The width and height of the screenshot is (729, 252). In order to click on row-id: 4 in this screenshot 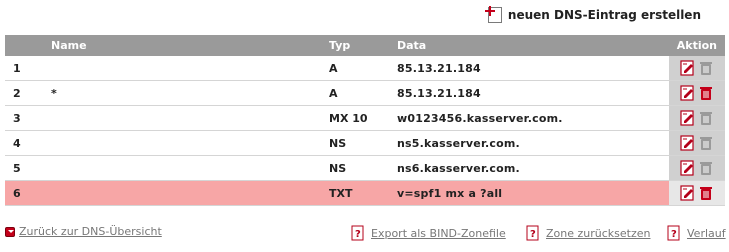, I will do `click(24, 143)`.